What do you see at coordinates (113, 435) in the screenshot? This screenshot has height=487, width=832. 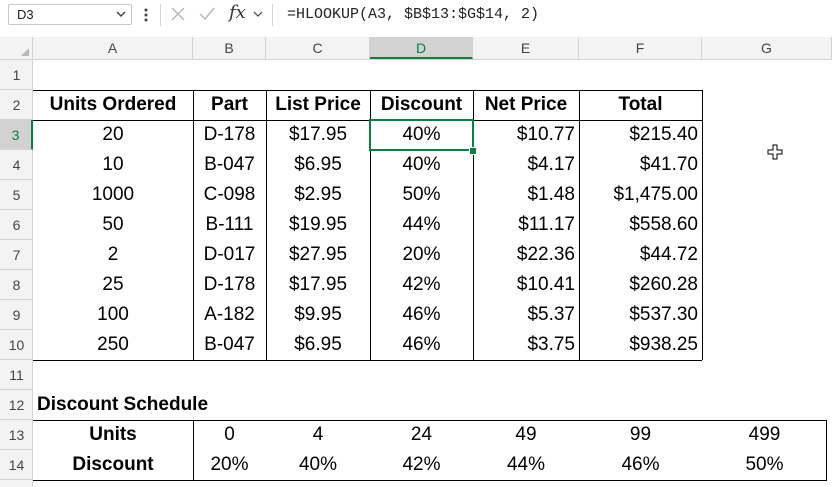 I see `schedule-units-label: Units` at bounding box center [113, 435].